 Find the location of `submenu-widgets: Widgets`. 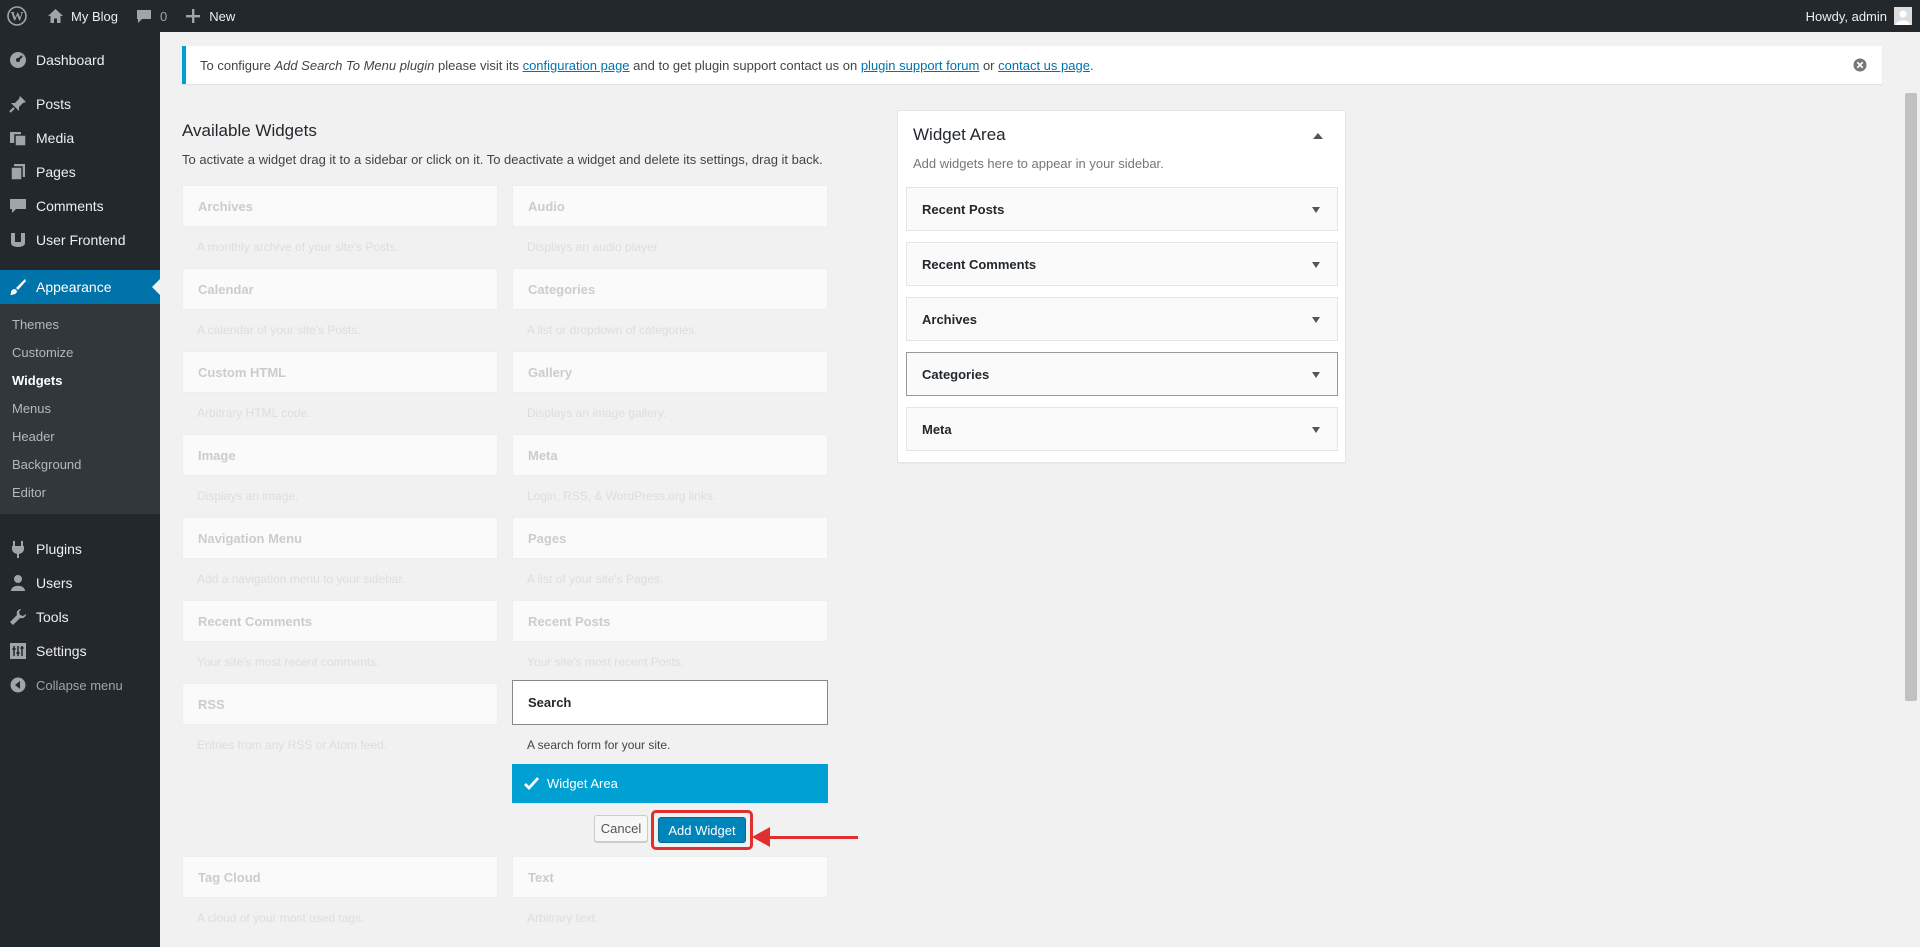

submenu-widgets: Widgets is located at coordinates (37, 380).